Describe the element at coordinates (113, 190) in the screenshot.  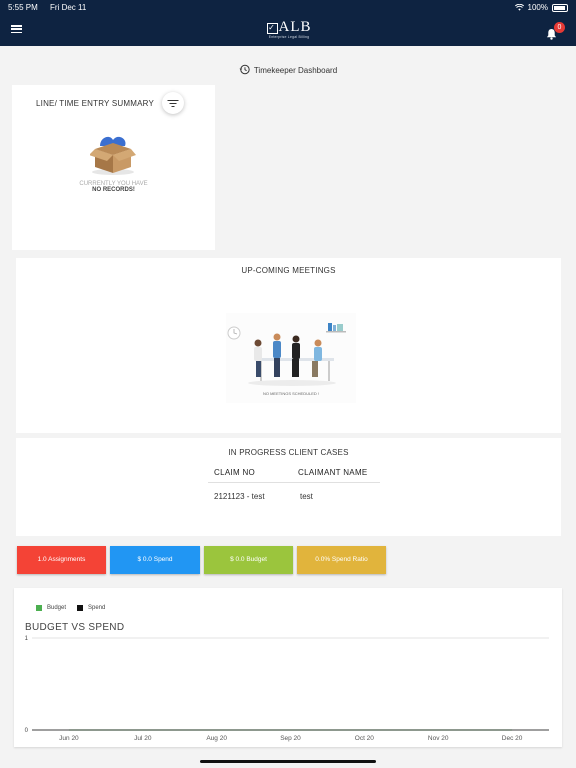
I see `empty-records-line2: NO RECORDS!` at that location.